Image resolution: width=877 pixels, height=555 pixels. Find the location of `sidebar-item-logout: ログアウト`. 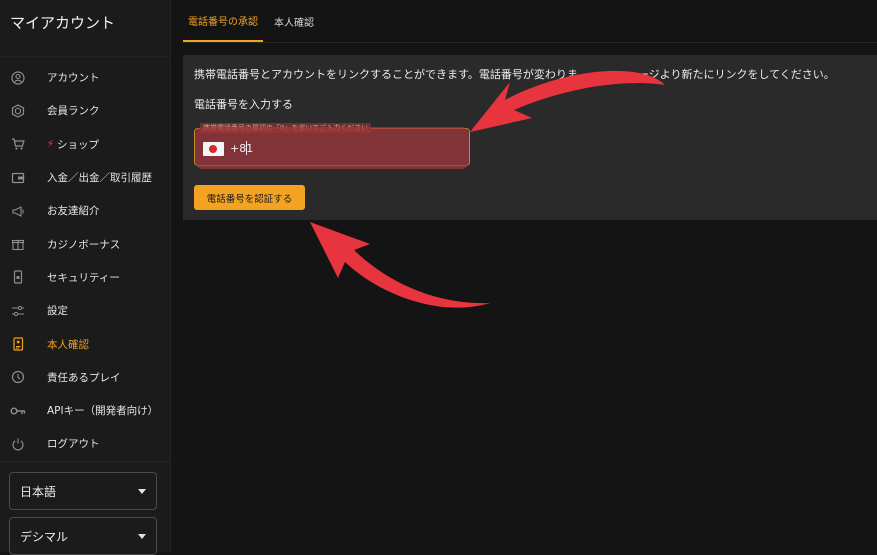

sidebar-item-logout: ログアウト is located at coordinates (85, 443).